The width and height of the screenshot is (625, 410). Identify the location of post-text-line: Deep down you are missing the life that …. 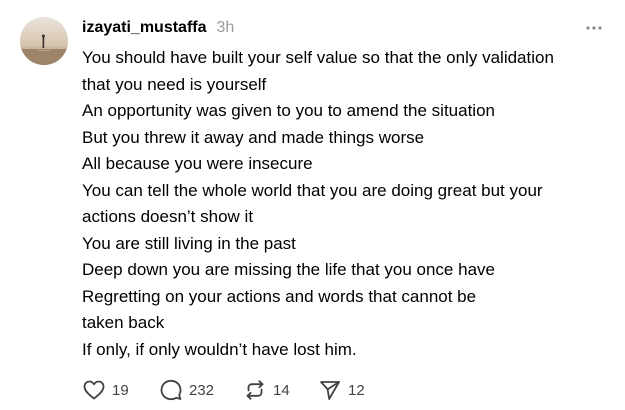
(288, 269).